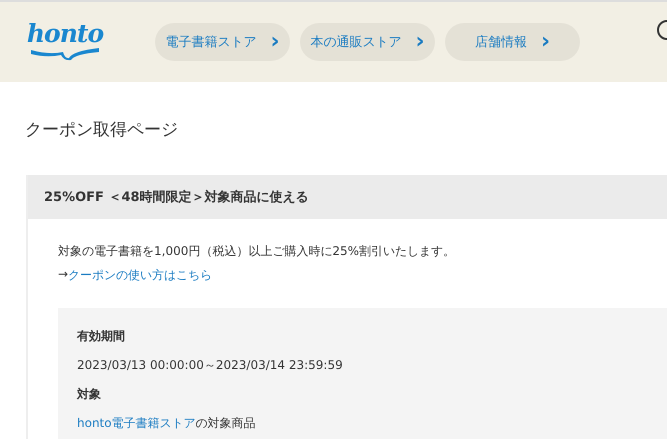  Describe the element at coordinates (136, 423) in the screenshot. I see `store-link: honto電子書籍ストア` at that location.